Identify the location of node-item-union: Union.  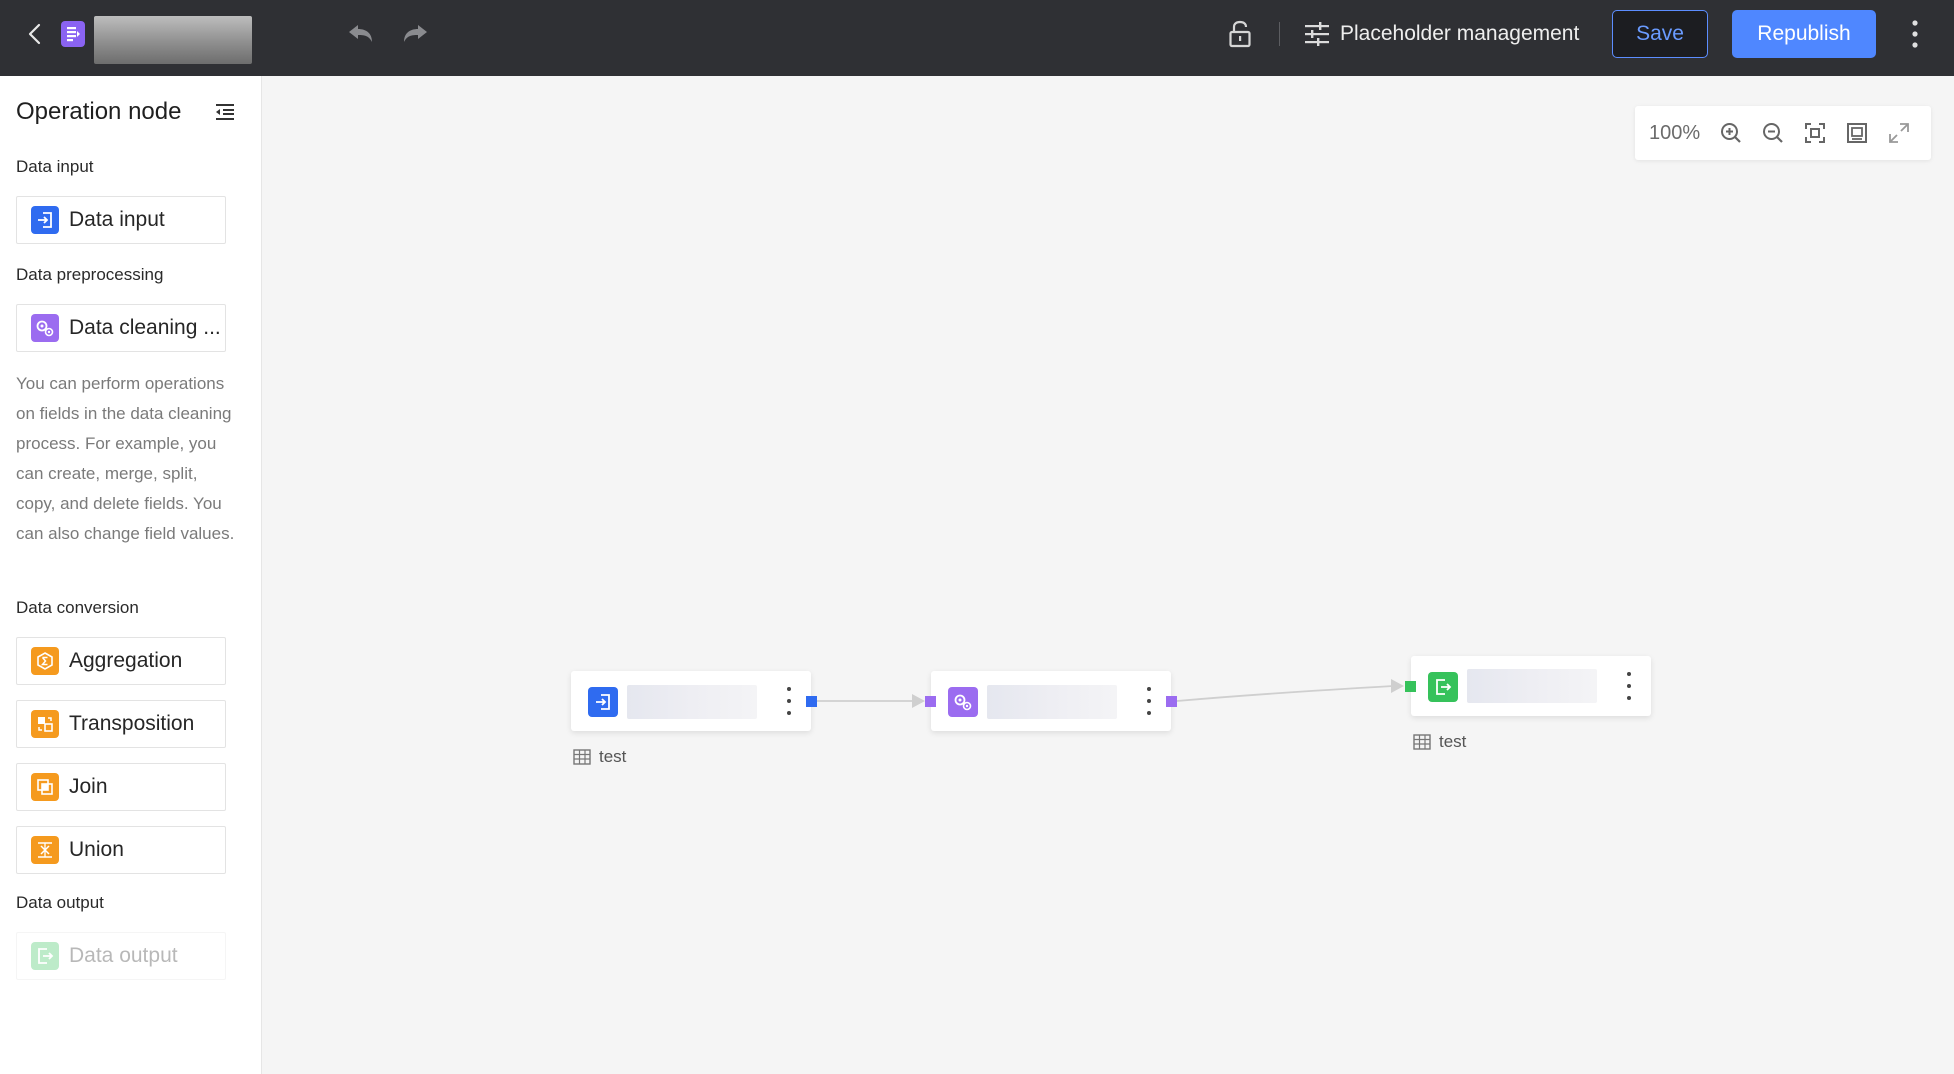
(121, 850).